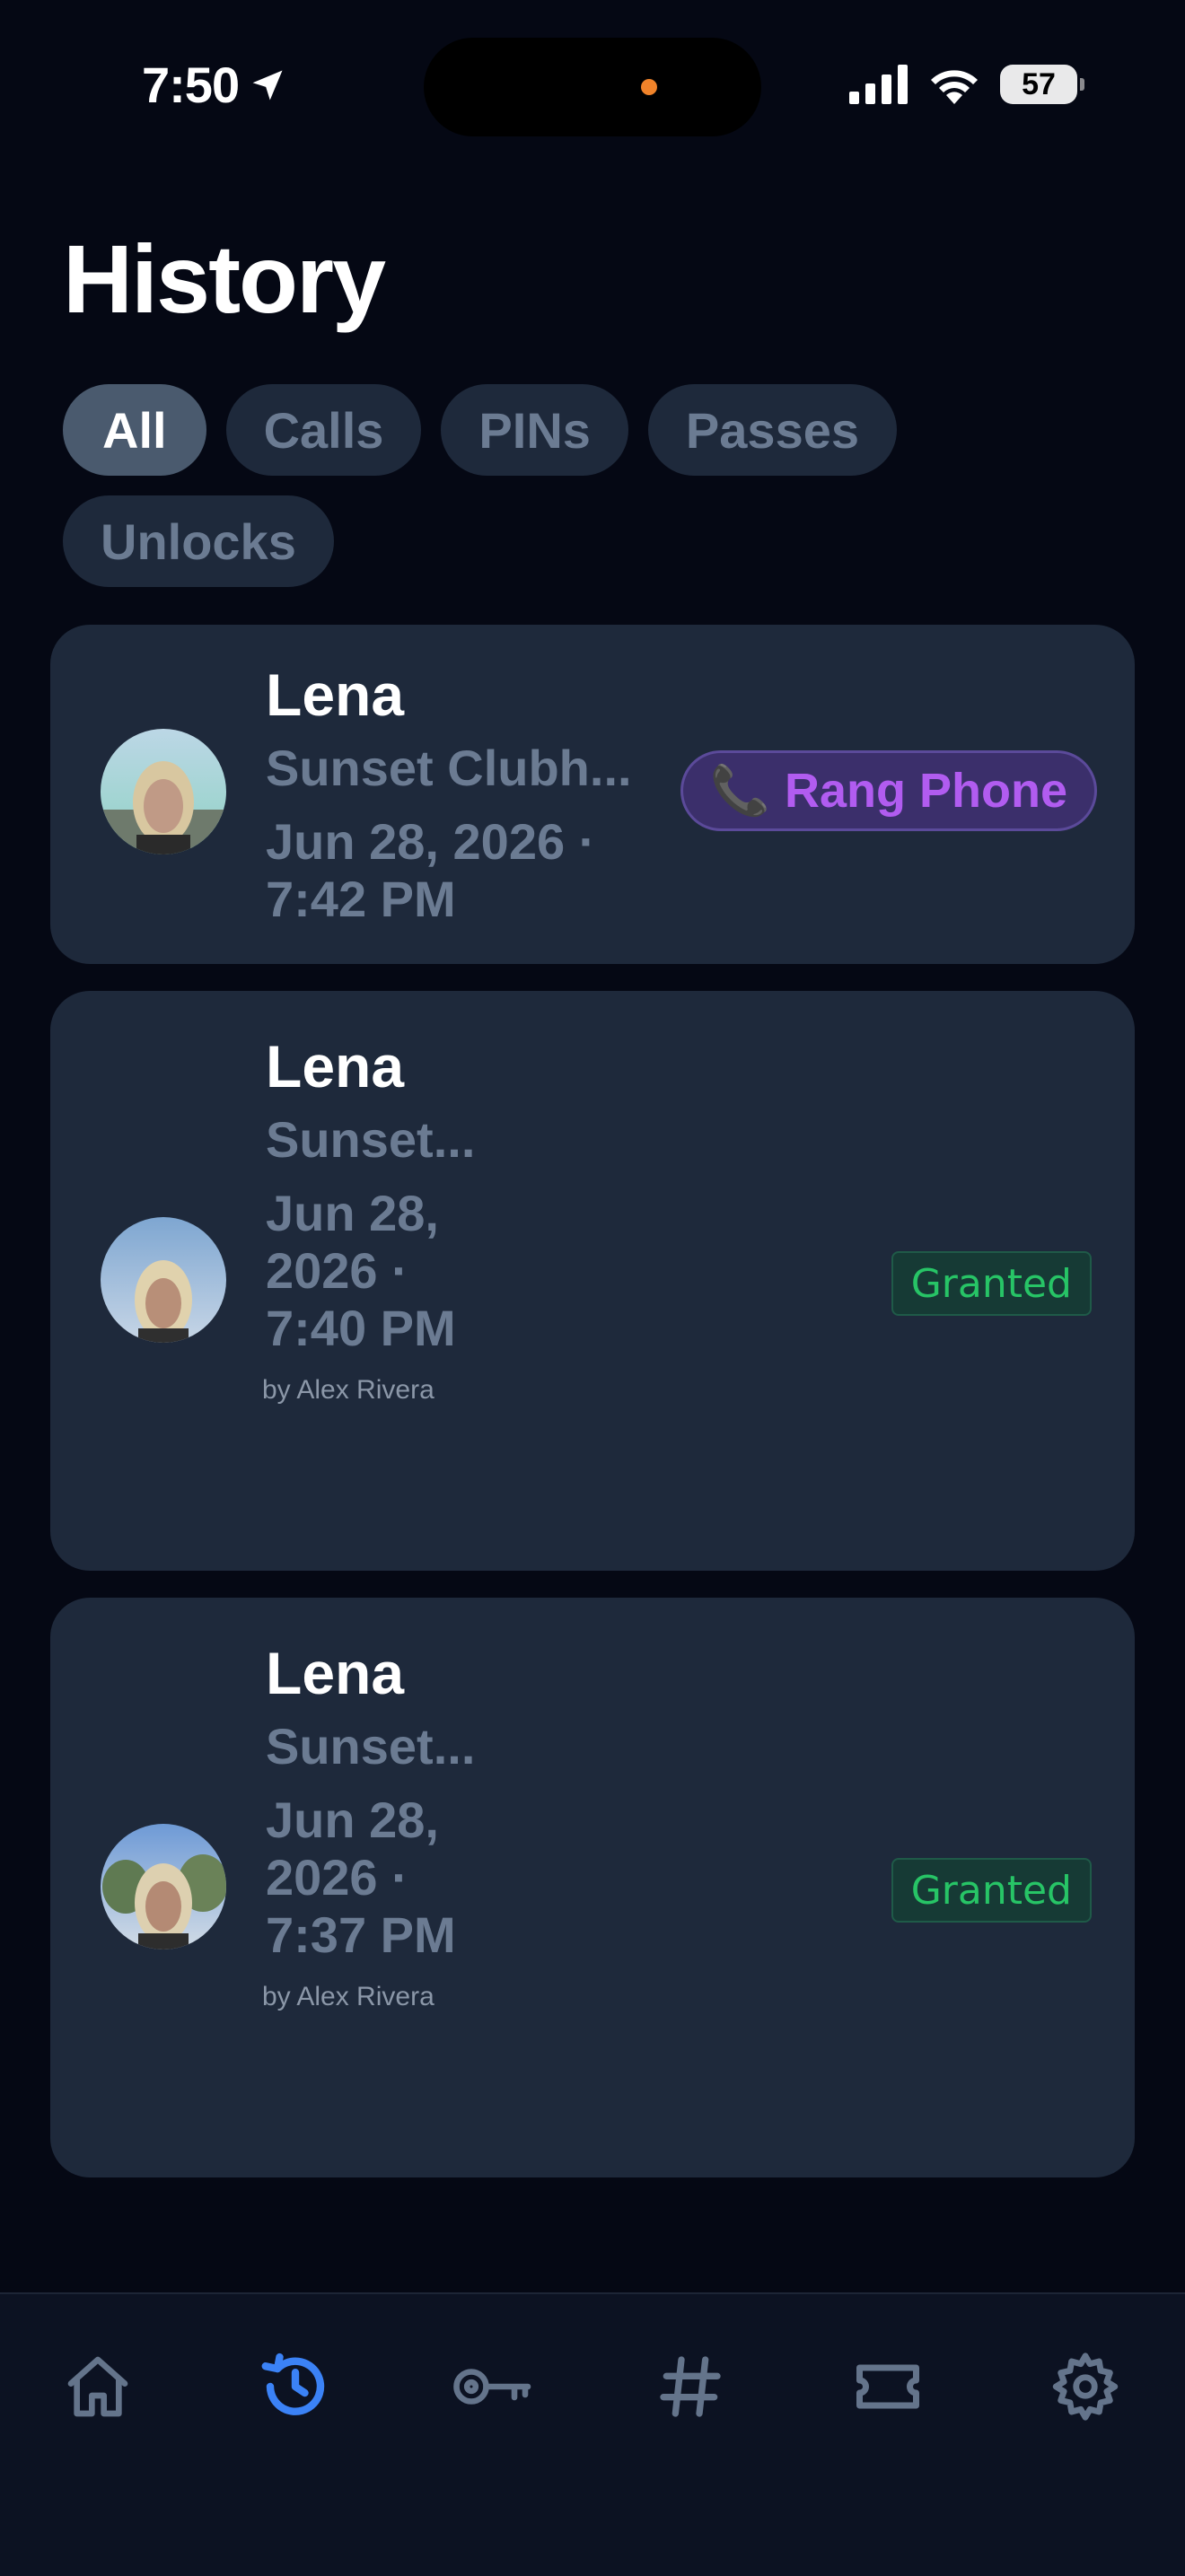 Image resolution: width=1185 pixels, height=2576 pixels. I want to click on location-arrow-icon, so click(267, 85).